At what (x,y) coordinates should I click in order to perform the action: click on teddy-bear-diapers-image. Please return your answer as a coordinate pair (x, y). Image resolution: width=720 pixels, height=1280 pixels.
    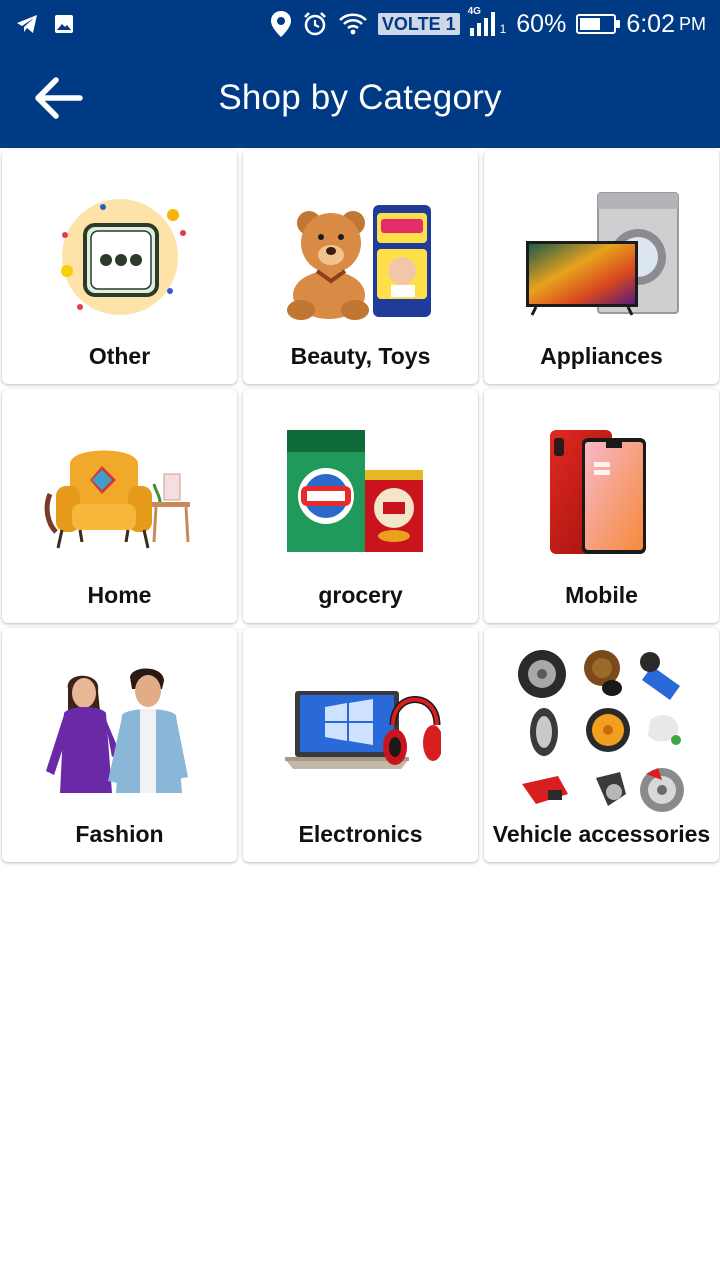
    Looking at the image, I should click on (358, 262).